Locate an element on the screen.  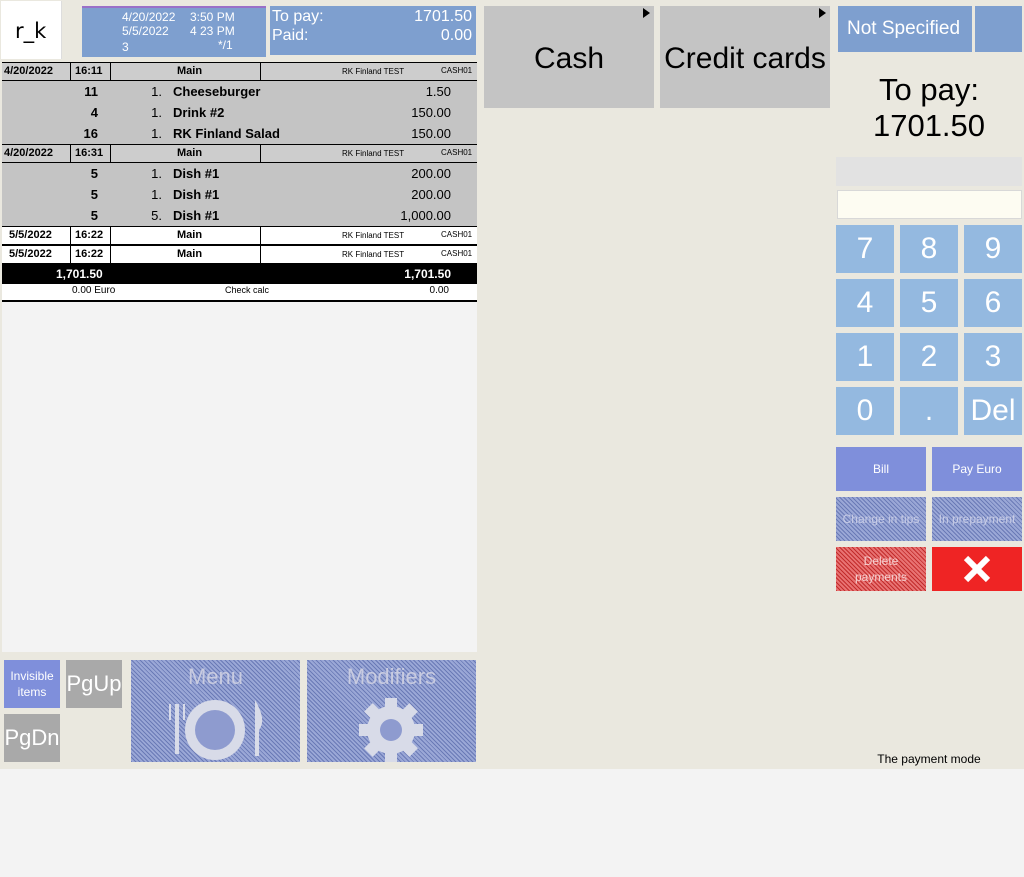
key-6: 6 is located at coordinates (993, 303).